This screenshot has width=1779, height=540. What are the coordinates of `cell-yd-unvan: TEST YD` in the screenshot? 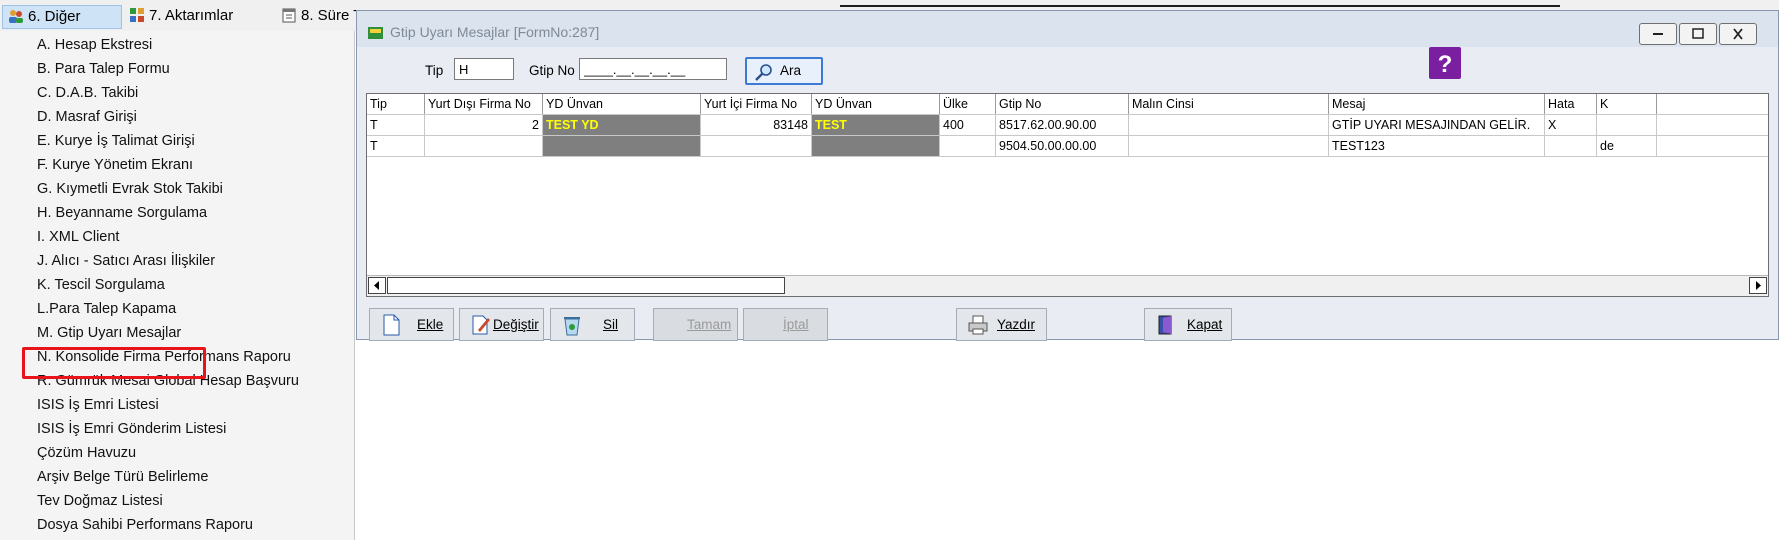 It's located at (622, 125).